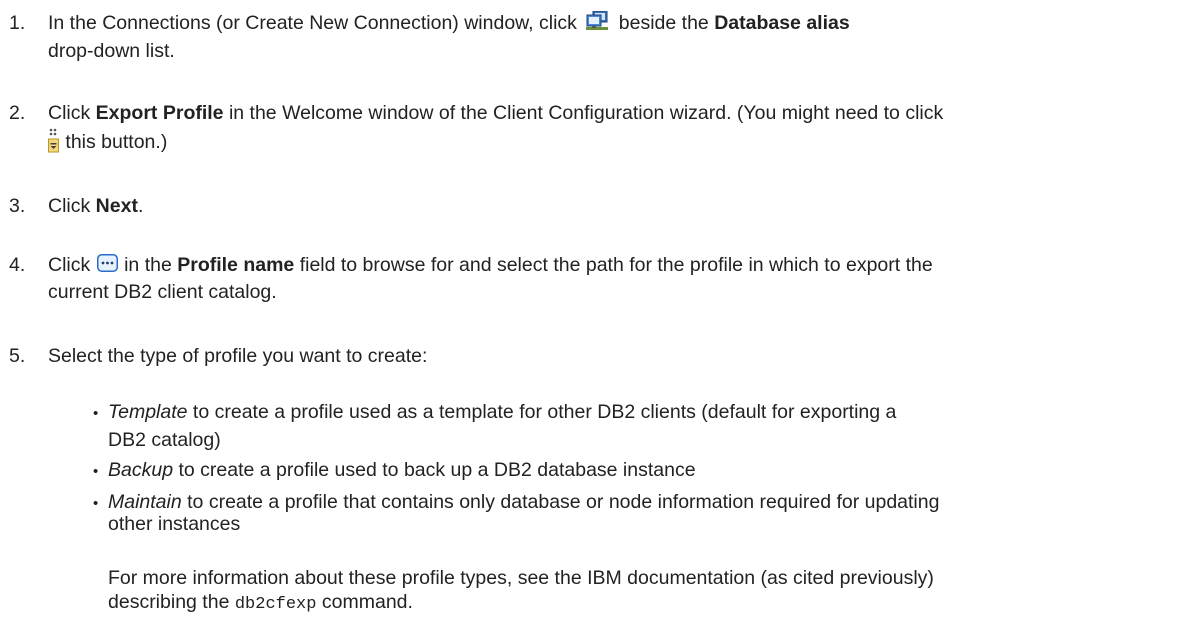 The image size is (1185, 627). What do you see at coordinates (367, 602) in the screenshot?
I see `note-text-b: command.` at bounding box center [367, 602].